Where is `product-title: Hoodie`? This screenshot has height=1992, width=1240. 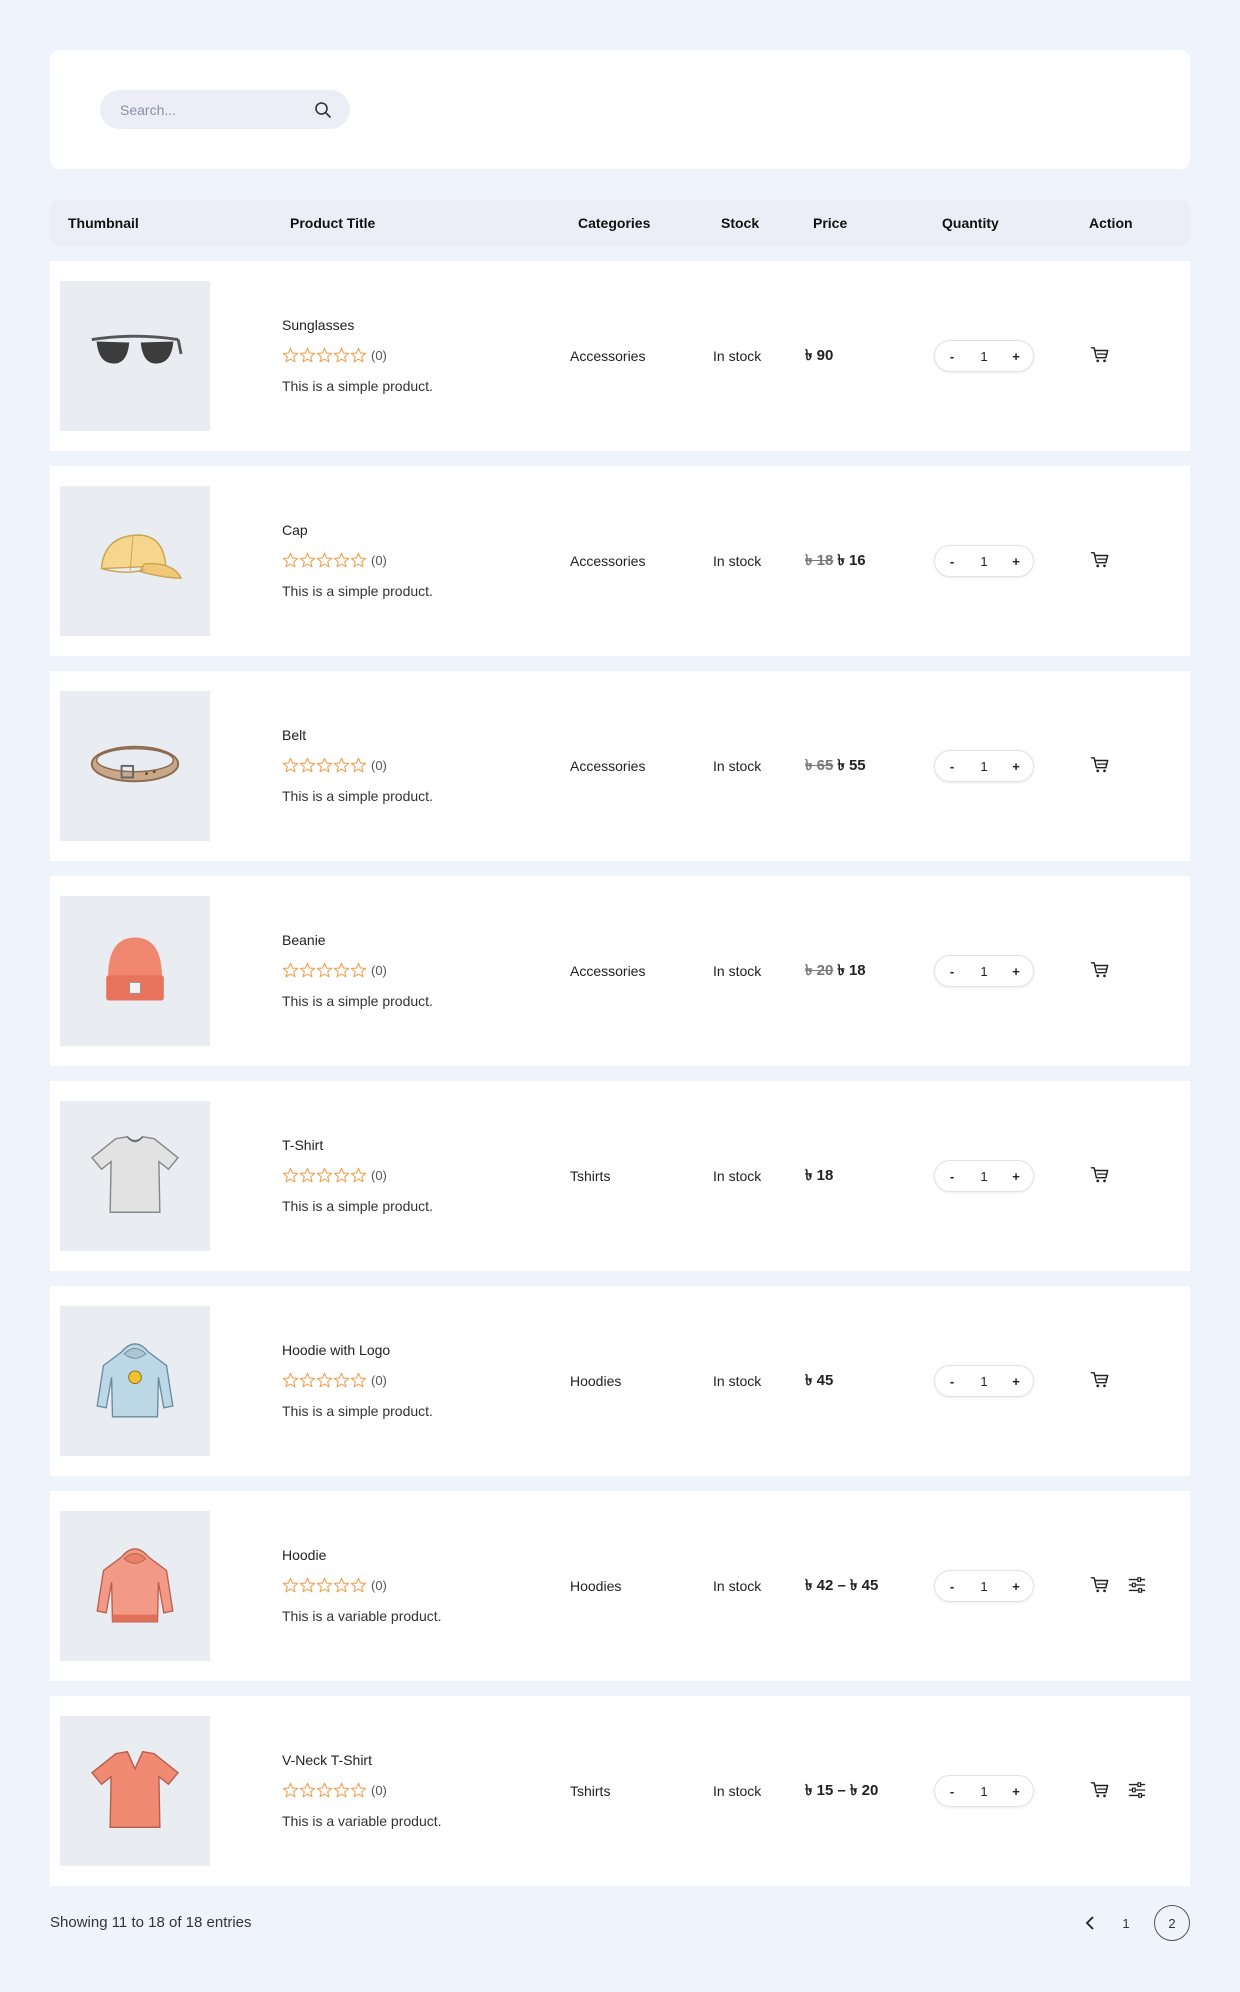
product-title: Hoodie is located at coordinates (304, 1555).